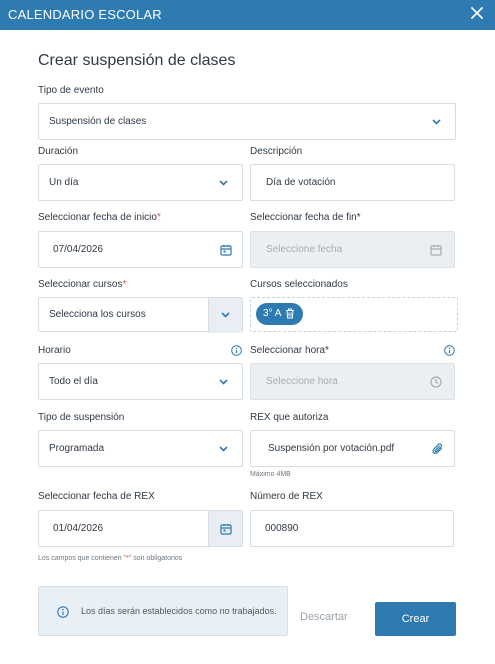 This screenshot has width=495, height=664. I want to click on descripcion-label: Descripción, so click(276, 151).